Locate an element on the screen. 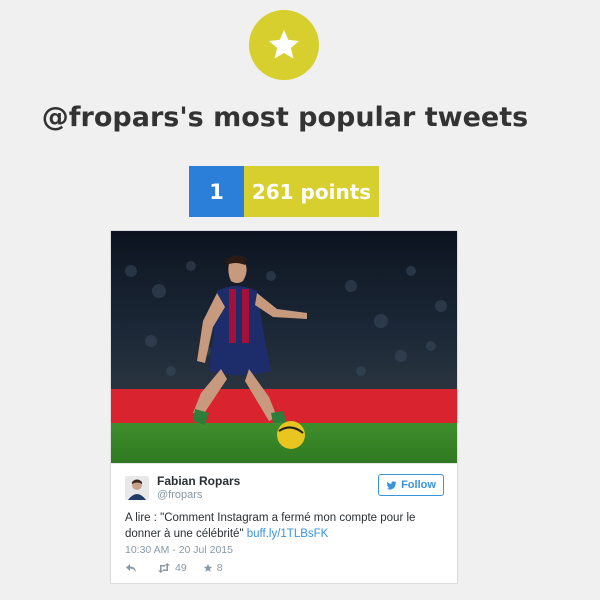 The height and width of the screenshot is (600, 600). rank-badge: 1 is located at coordinates (216, 191).